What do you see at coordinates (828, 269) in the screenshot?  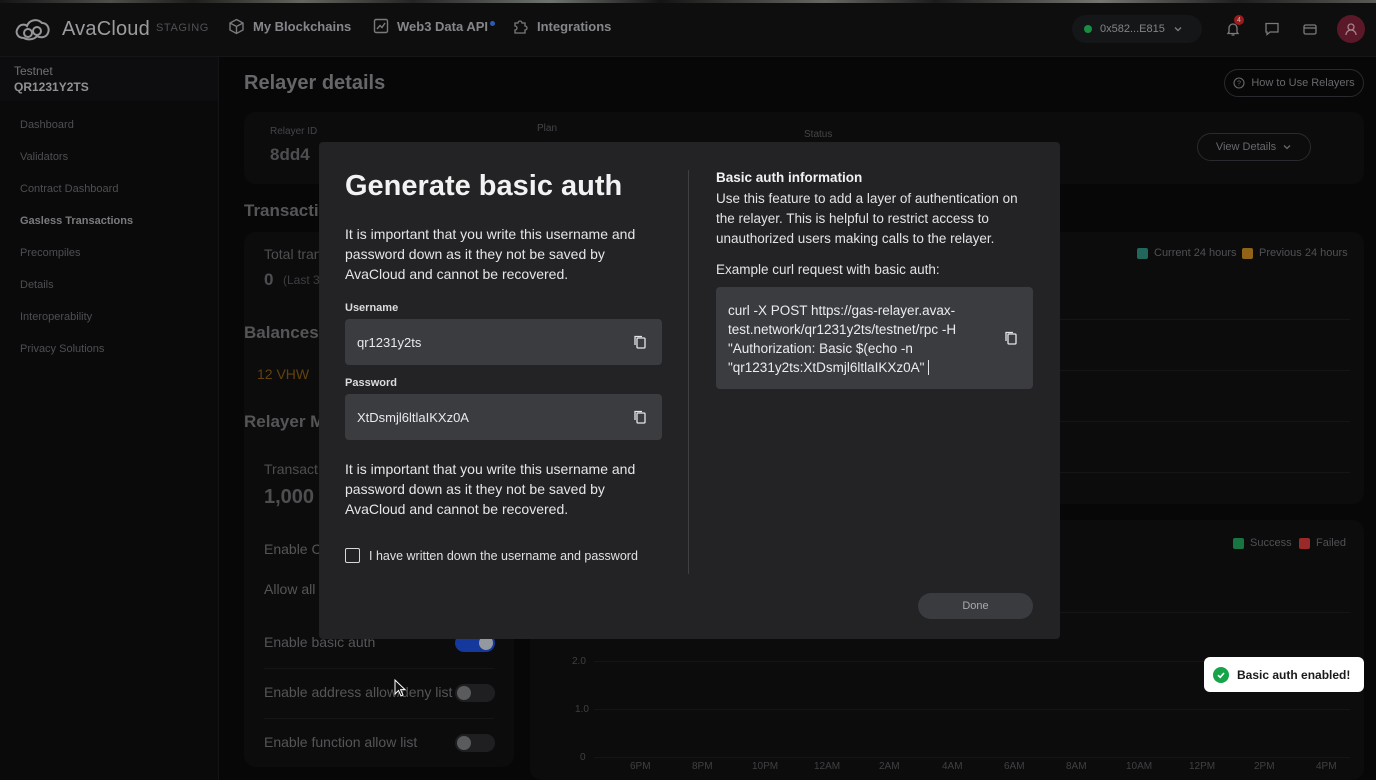 I see `example-label: Example curl request with basic auth:` at bounding box center [828, 269].